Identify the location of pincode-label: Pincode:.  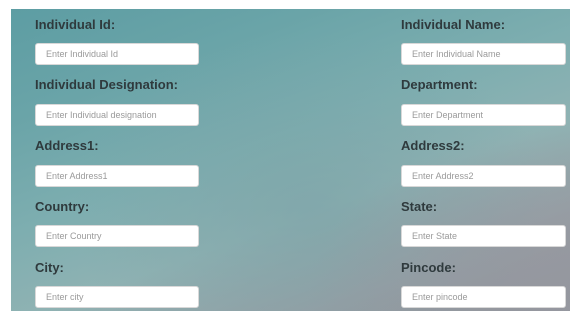
(428, 267).